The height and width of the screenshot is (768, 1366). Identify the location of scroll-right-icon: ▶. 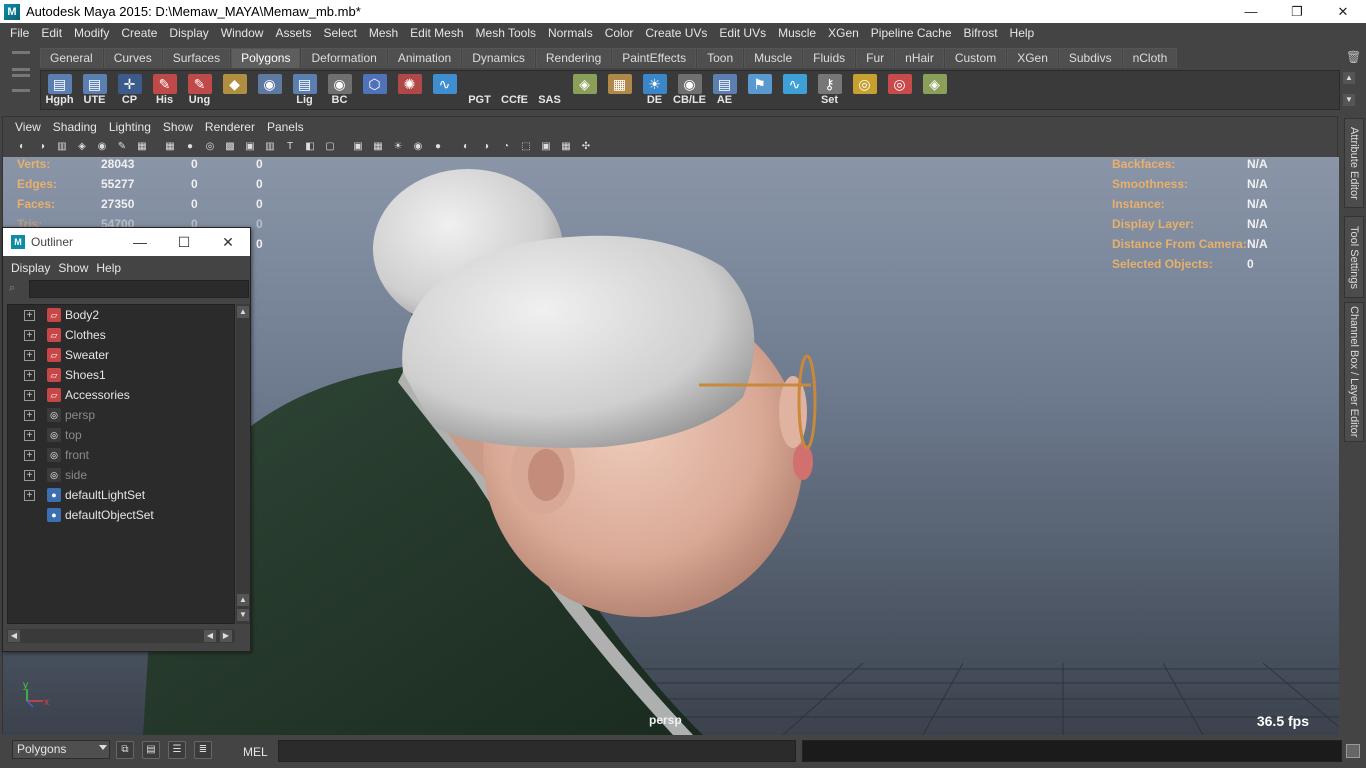
(226, 636).